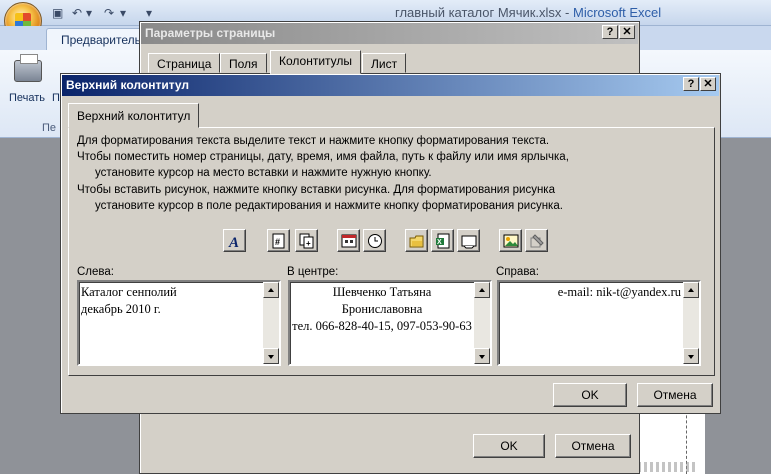 Image resolution: width=771 pixels, height=474 pixels. Describe the element at coordinates (389, 33) in the screenshot. I see `page-setup-title: Параметры страницы` at that location.